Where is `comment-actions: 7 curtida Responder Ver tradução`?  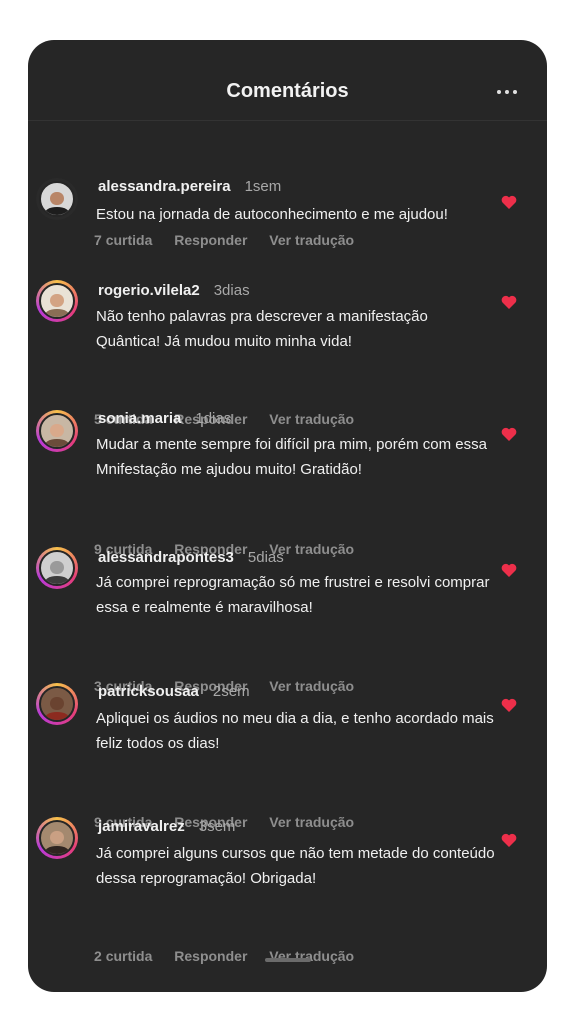 comment-actions: 7 curtida Responder Ver tradução is located at coordinates (233, 240).